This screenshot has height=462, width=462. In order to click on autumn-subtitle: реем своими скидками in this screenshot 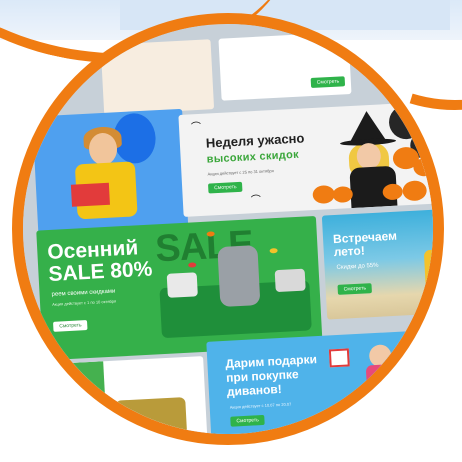, I will do `click(83, 293)`.